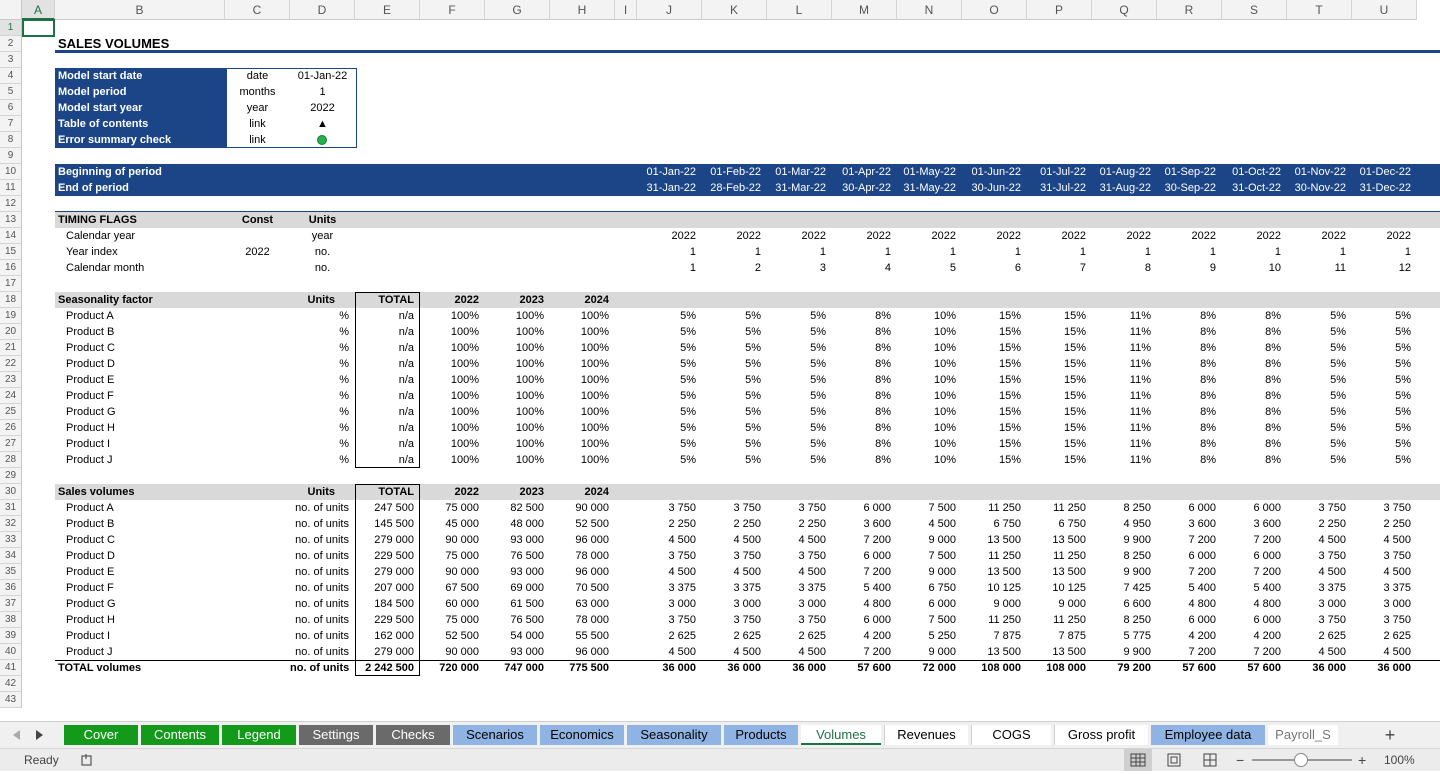 This screenshot has width=1440, height=774. Describe the element at coordinates (1319, 268) in the screenshot. I see `timing-value: 11` at that location.